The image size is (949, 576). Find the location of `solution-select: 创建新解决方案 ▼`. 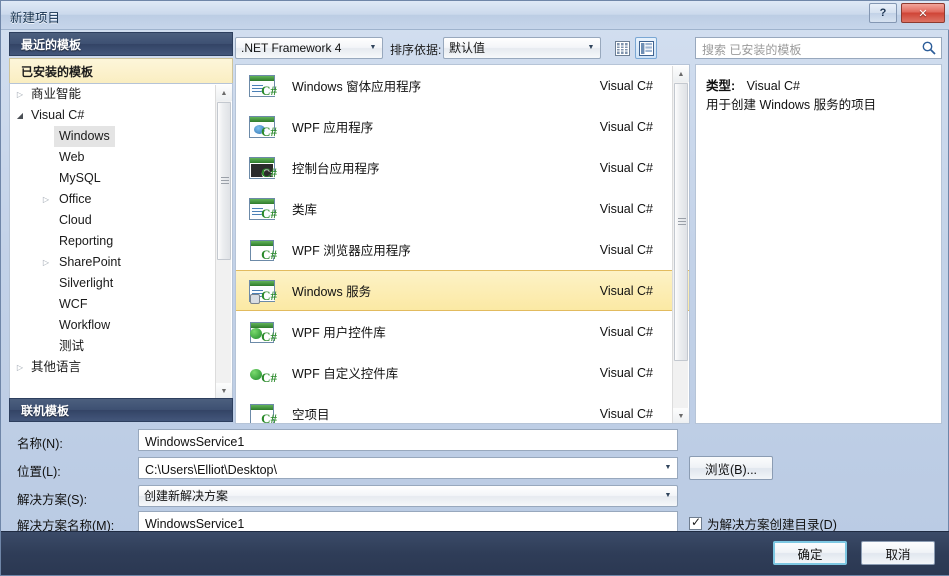

solution-select: 创建新解决方案 ▼ is located at coordinates (408, 496).